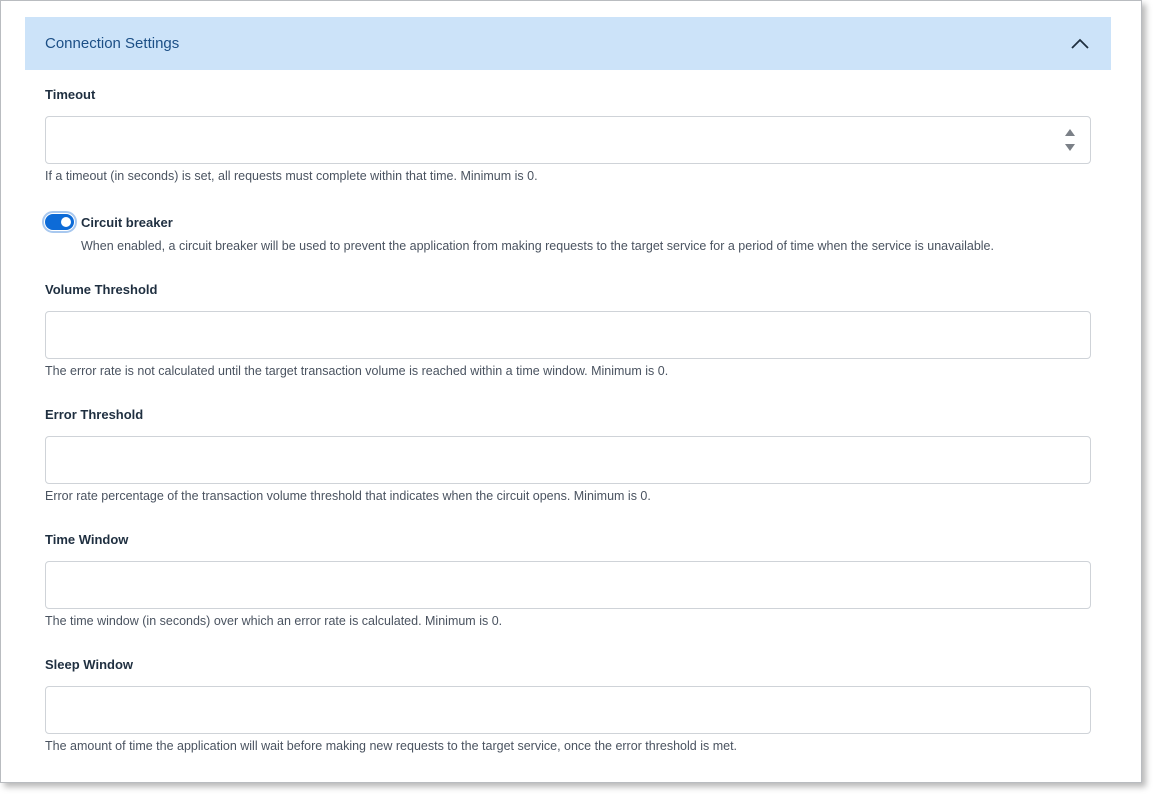  What do you see at coordinates (1070, 147) in the screenshot?
I see `stepper-down-icon` at bounding box center [1070, 147].